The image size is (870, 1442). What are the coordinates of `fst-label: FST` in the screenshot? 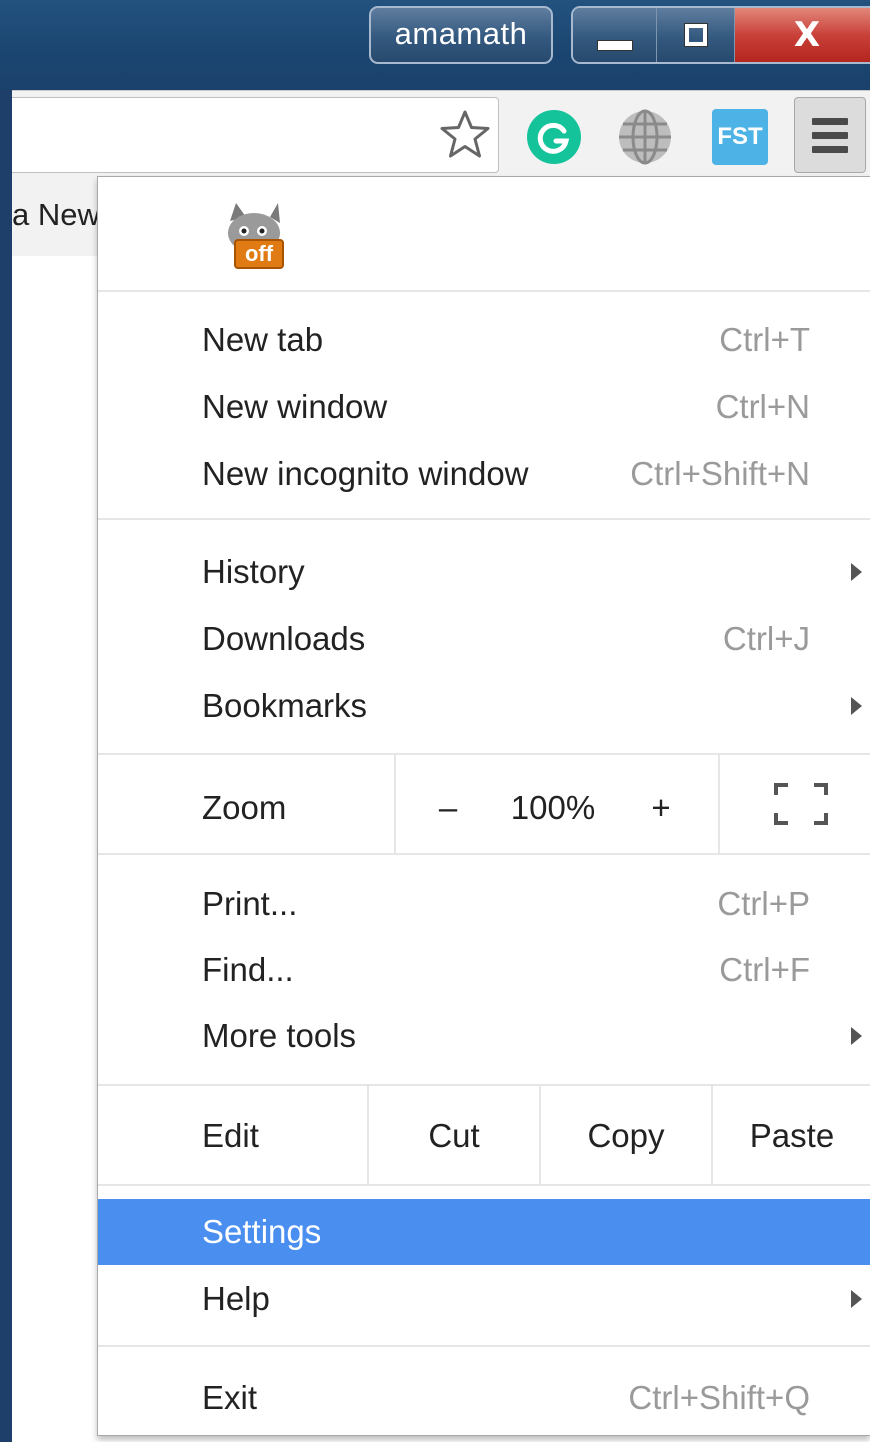 It's located at (740, 136).